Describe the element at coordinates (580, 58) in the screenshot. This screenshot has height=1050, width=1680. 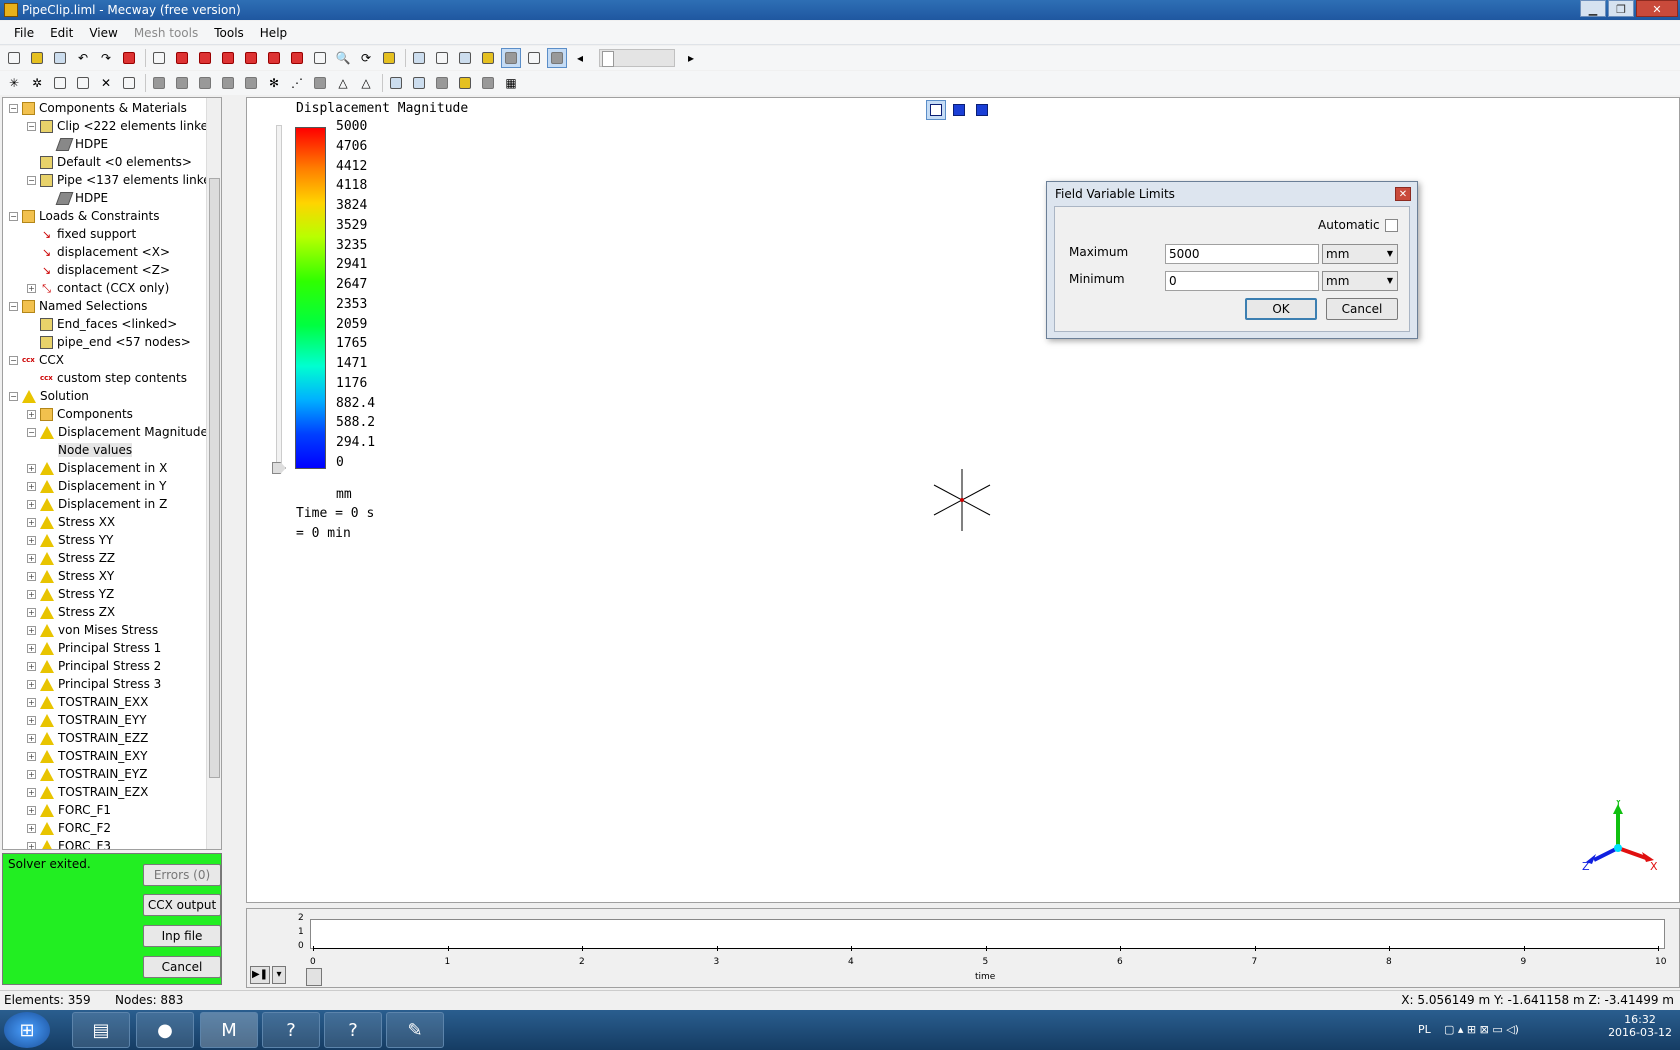
I see `scroll-left-icon: ◂` at that location.